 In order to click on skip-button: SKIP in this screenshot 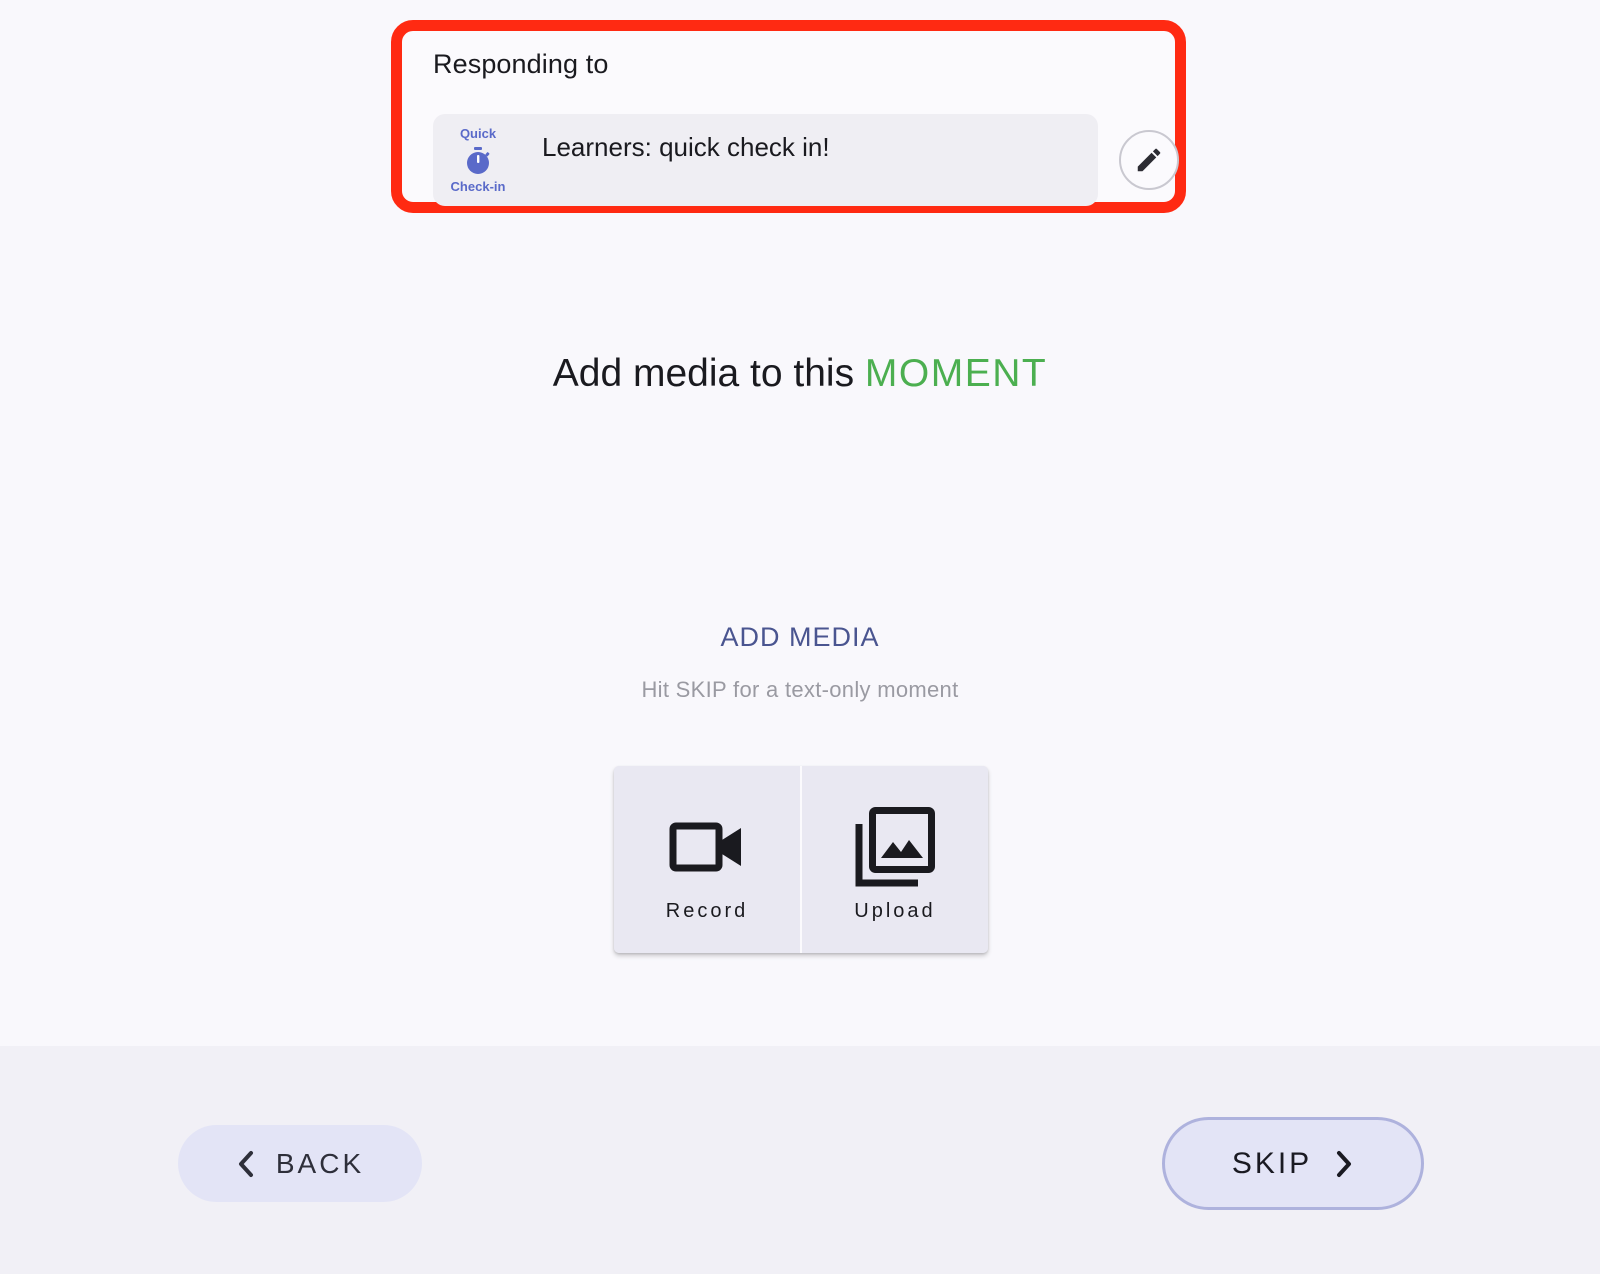, I will do `click(1293, 1163)`.